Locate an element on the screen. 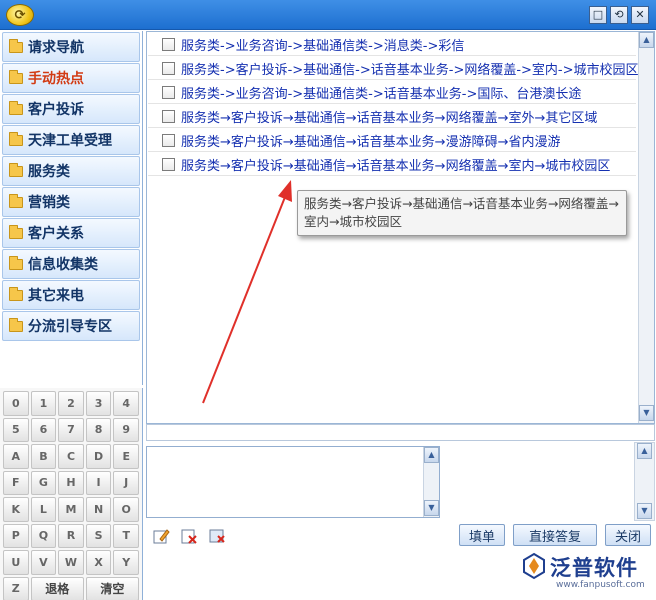 This screenshot has height=600, width=656. key-f: F is located at coordinates (16, 482).